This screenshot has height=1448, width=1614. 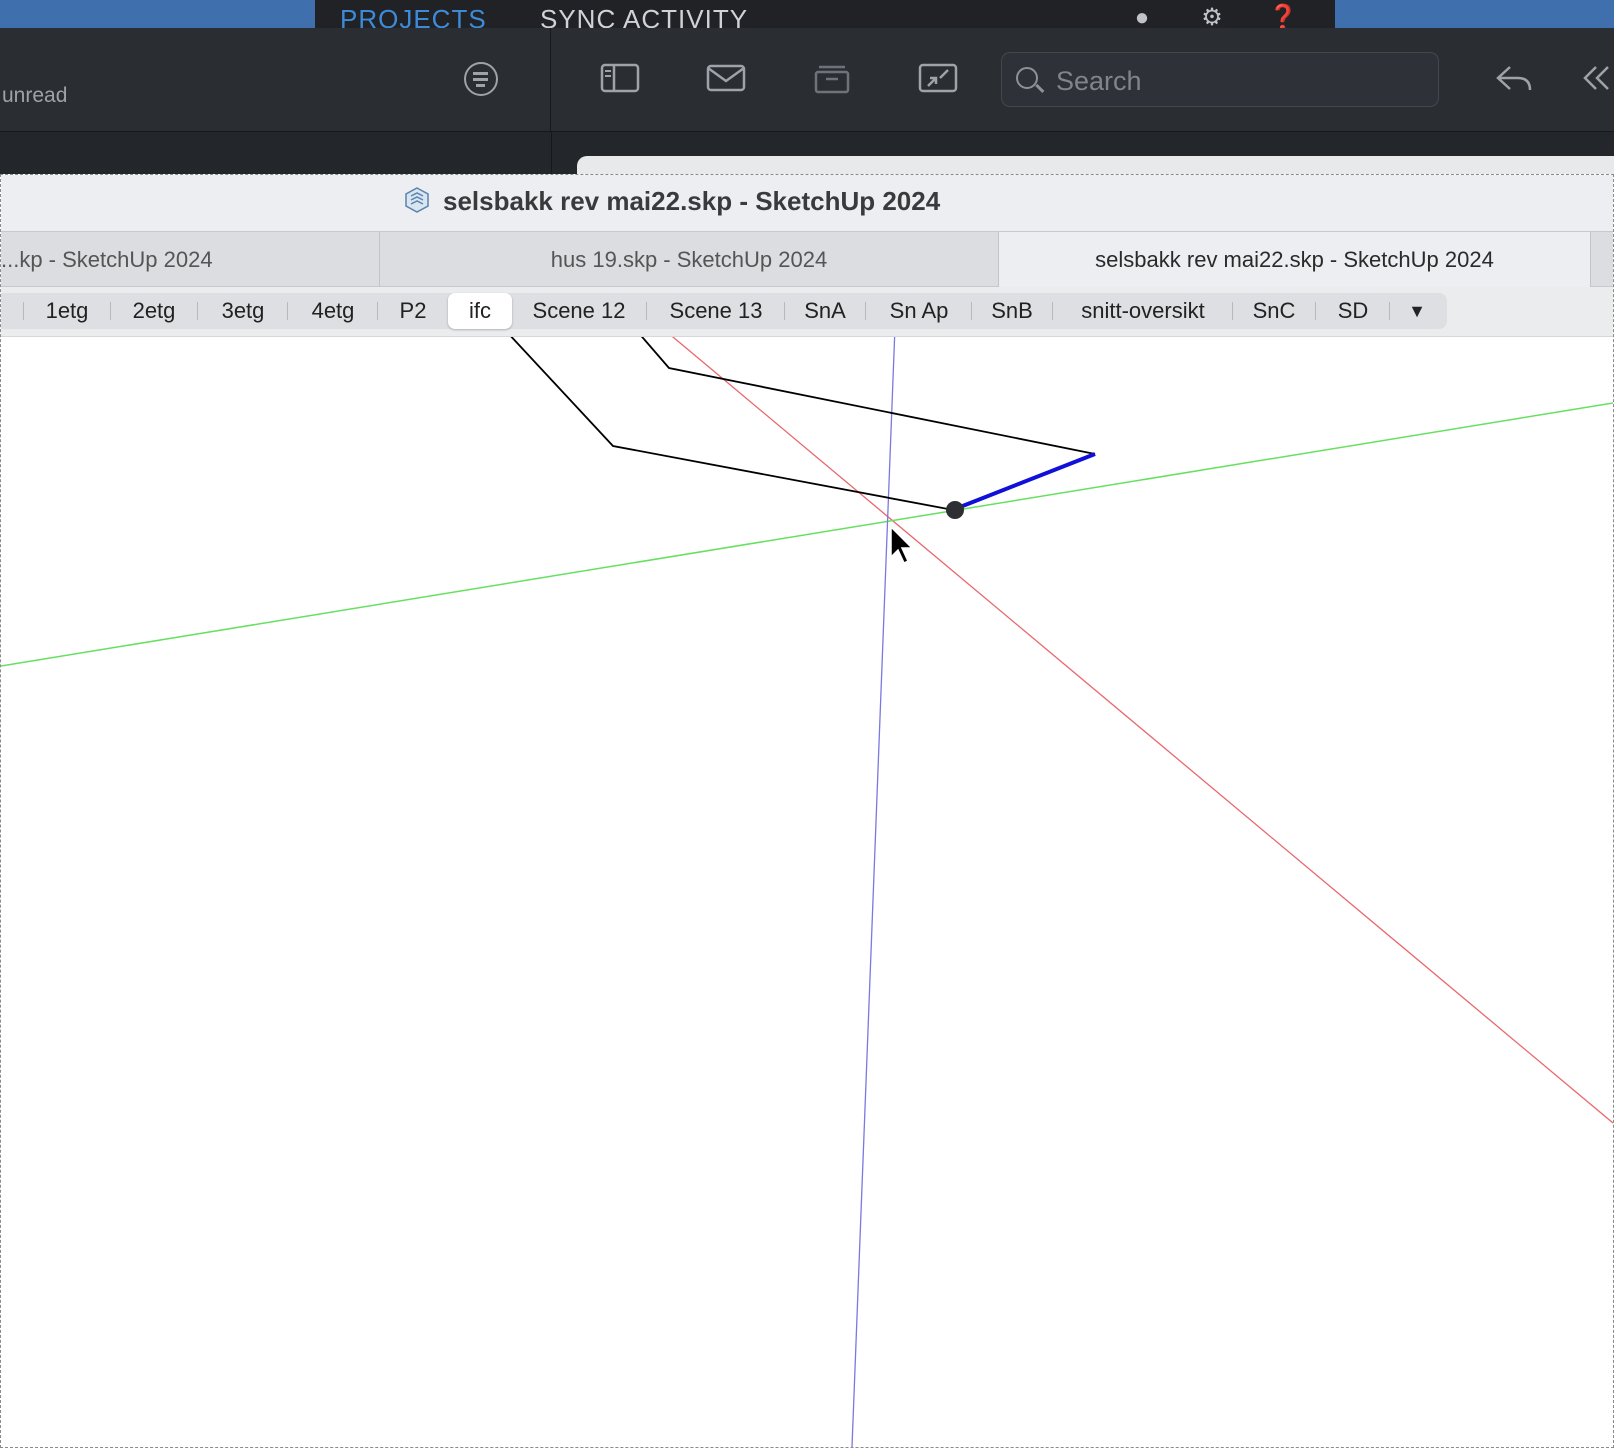 What do you see at coordinates (1220, 79) in the screenshot?
I see `search-field: Search` at bounding box center [1220, 79].